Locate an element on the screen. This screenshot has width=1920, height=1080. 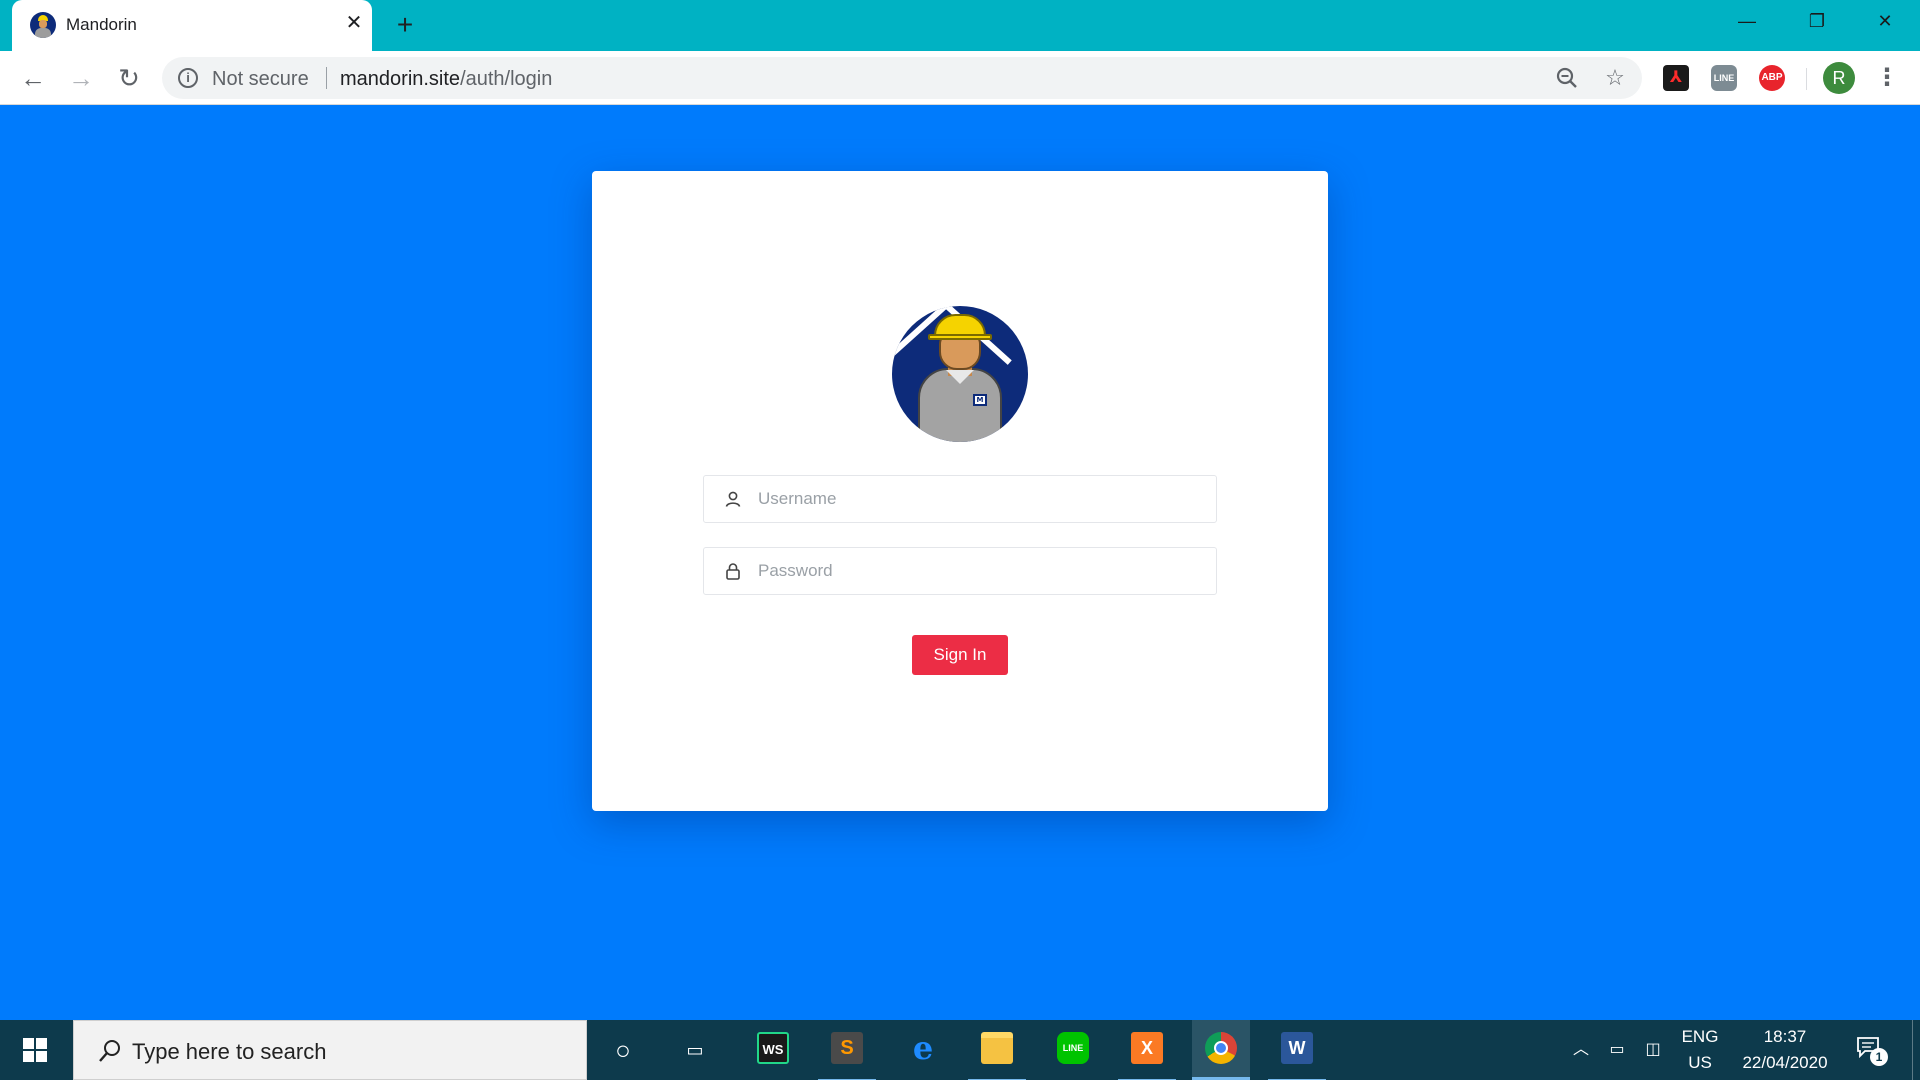
browser-menu-icon: ⋮ is located at coordinates (1887, 78).